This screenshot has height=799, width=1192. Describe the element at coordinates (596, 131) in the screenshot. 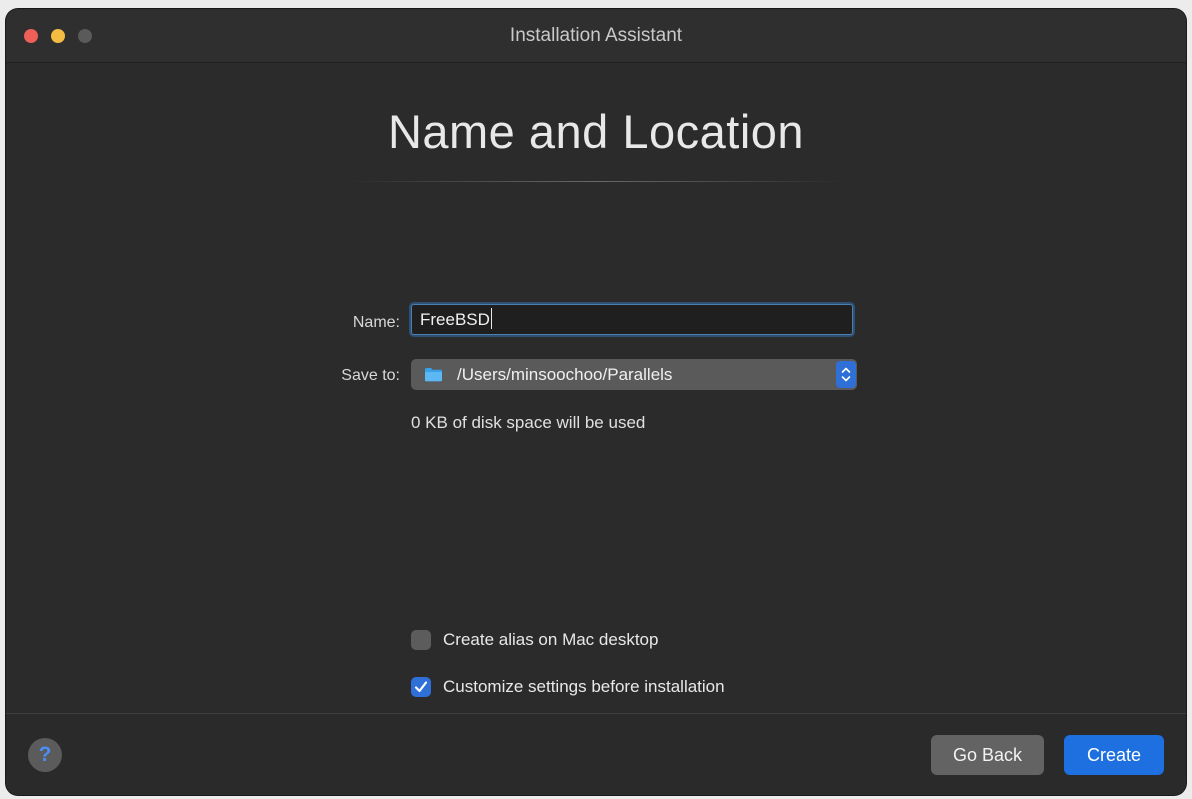

I see `page-title: Name and Location` at that location.